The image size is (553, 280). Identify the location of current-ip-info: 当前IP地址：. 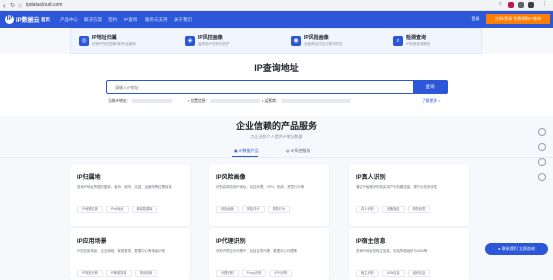
(140, 101).